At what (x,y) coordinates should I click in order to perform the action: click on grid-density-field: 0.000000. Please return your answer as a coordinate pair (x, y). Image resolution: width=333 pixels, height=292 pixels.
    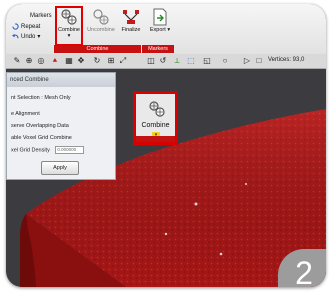
    Looking at the image, I should click on (70, 150).